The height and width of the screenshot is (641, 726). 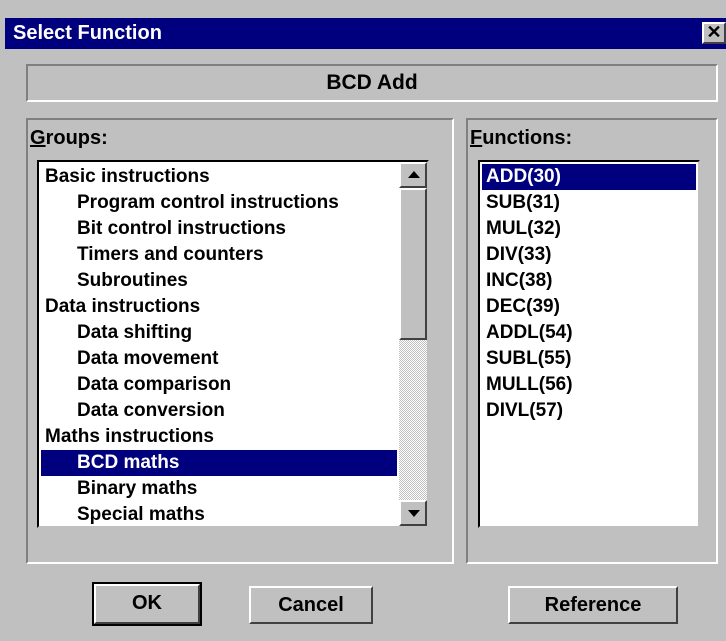 What do you see at coordinates (38, 138) in the screenshot?
I see `groups-label-accel: G` at bounding box center [38, 138].